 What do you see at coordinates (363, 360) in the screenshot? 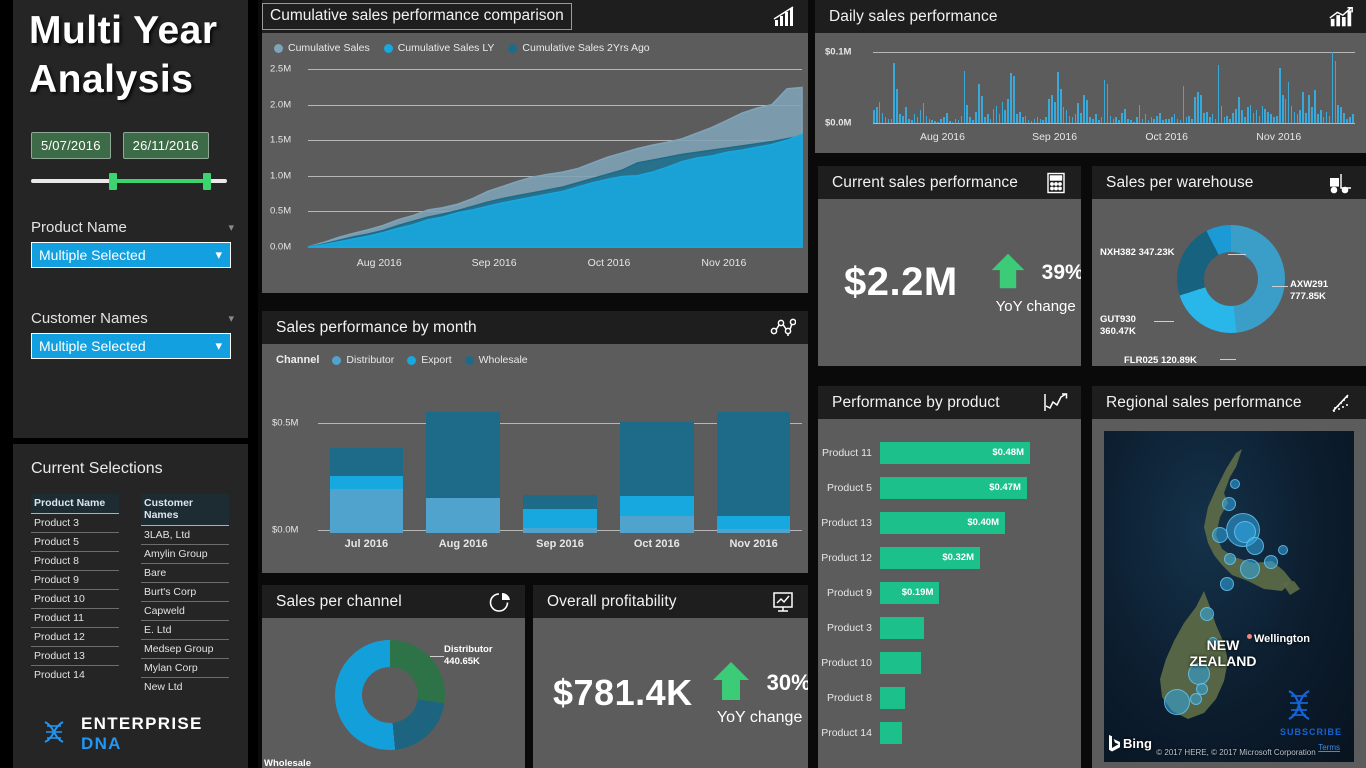
I see `legend-item: Distributor` at bounding box center [363, 360].